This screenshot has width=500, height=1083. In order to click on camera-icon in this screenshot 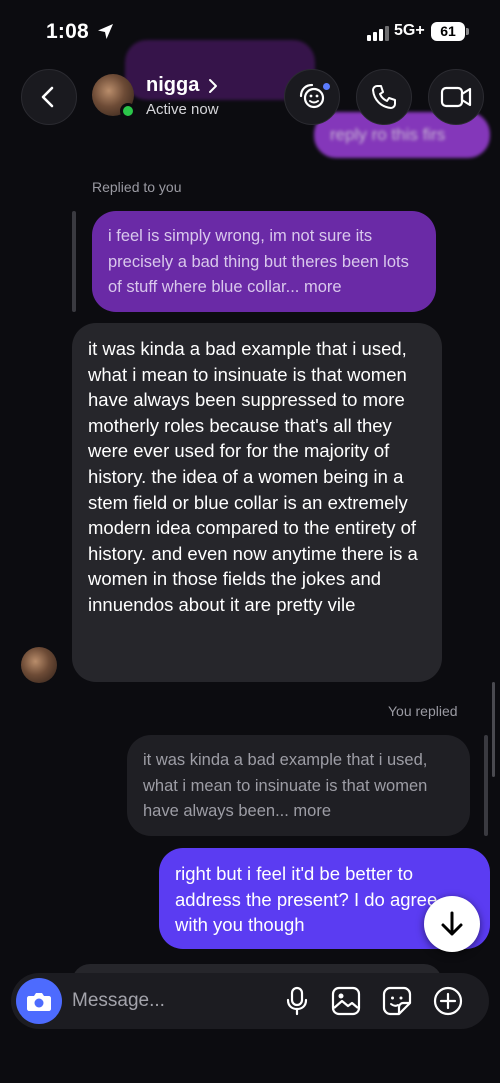, I will do `click(39, 1002)`.